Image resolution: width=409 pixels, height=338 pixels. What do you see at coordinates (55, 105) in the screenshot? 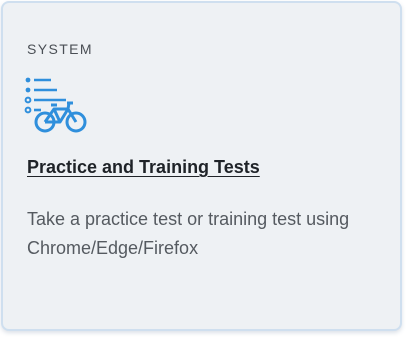
I see `checklist-bicycle-icon` at bounding box center [55, 105].